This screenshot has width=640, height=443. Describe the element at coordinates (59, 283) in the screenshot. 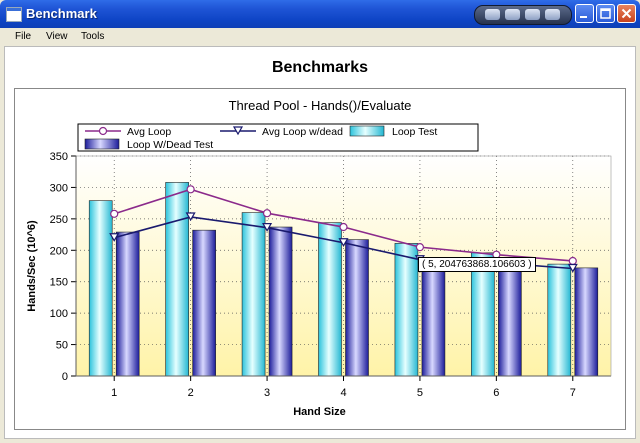

I see `y-tick-label: 150` at that location.